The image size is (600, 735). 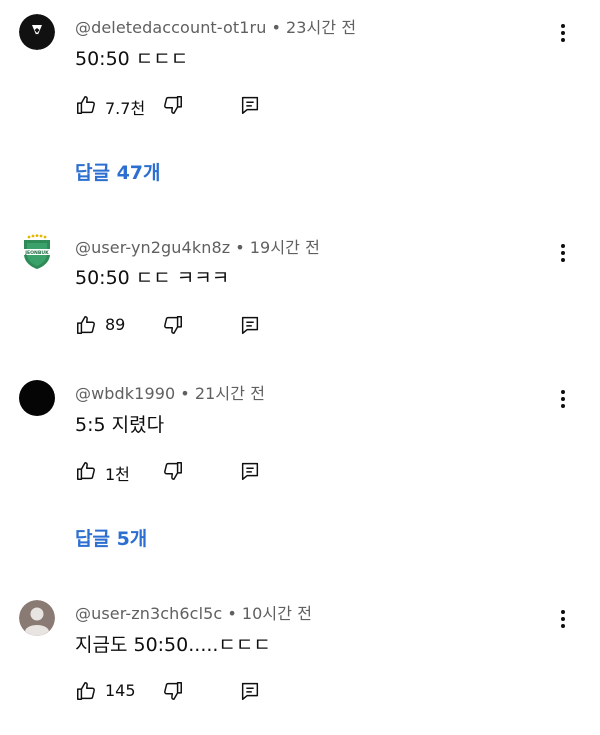 I want to click on tuxedo-avatar-icon, so click(x=37, y=32).